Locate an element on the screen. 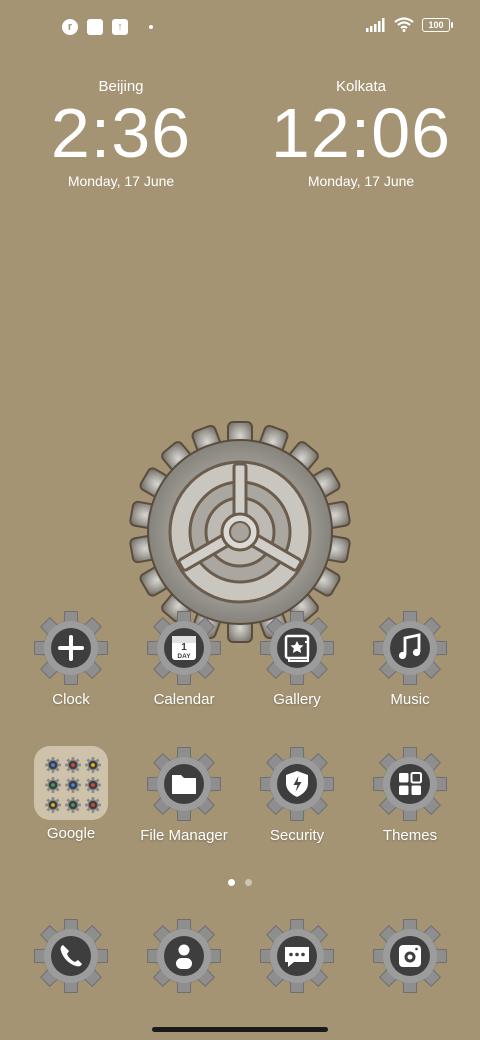 Image resolution: width=480 pixels, height=1040 pixels. gesture-navigation-bar is located at coordinates (240, 1029).